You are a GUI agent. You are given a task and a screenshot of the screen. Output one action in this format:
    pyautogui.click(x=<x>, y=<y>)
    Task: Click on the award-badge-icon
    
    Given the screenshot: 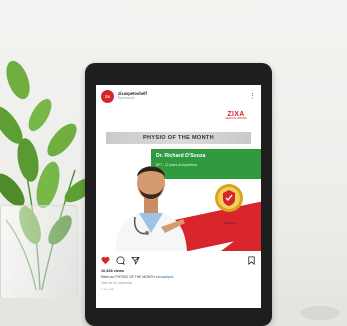 What is the action you would take?
    pyautogui.click(x=229, y=198)
    